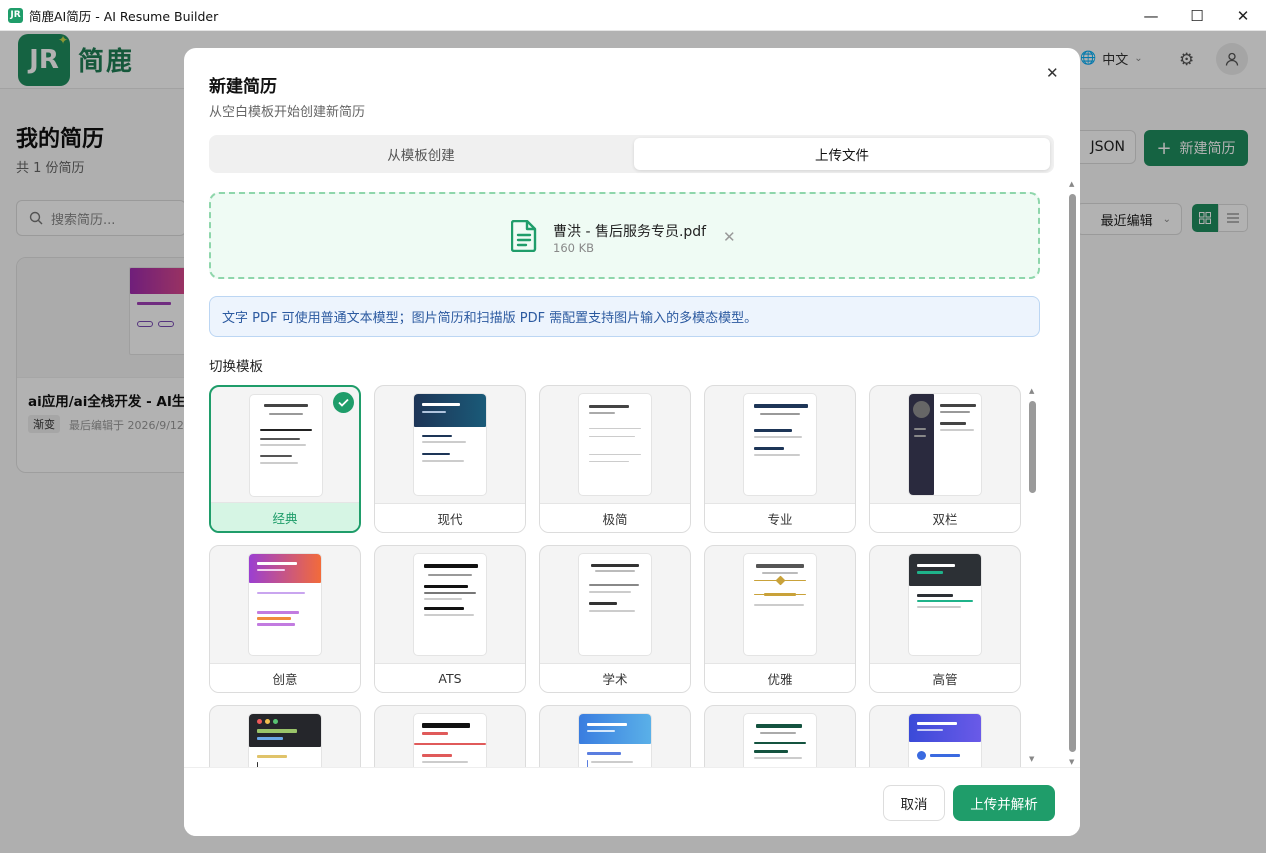 The height and width of the screenshot is (853, 1266). I want to click on template-card-executive: 高管, so click(945, 619).